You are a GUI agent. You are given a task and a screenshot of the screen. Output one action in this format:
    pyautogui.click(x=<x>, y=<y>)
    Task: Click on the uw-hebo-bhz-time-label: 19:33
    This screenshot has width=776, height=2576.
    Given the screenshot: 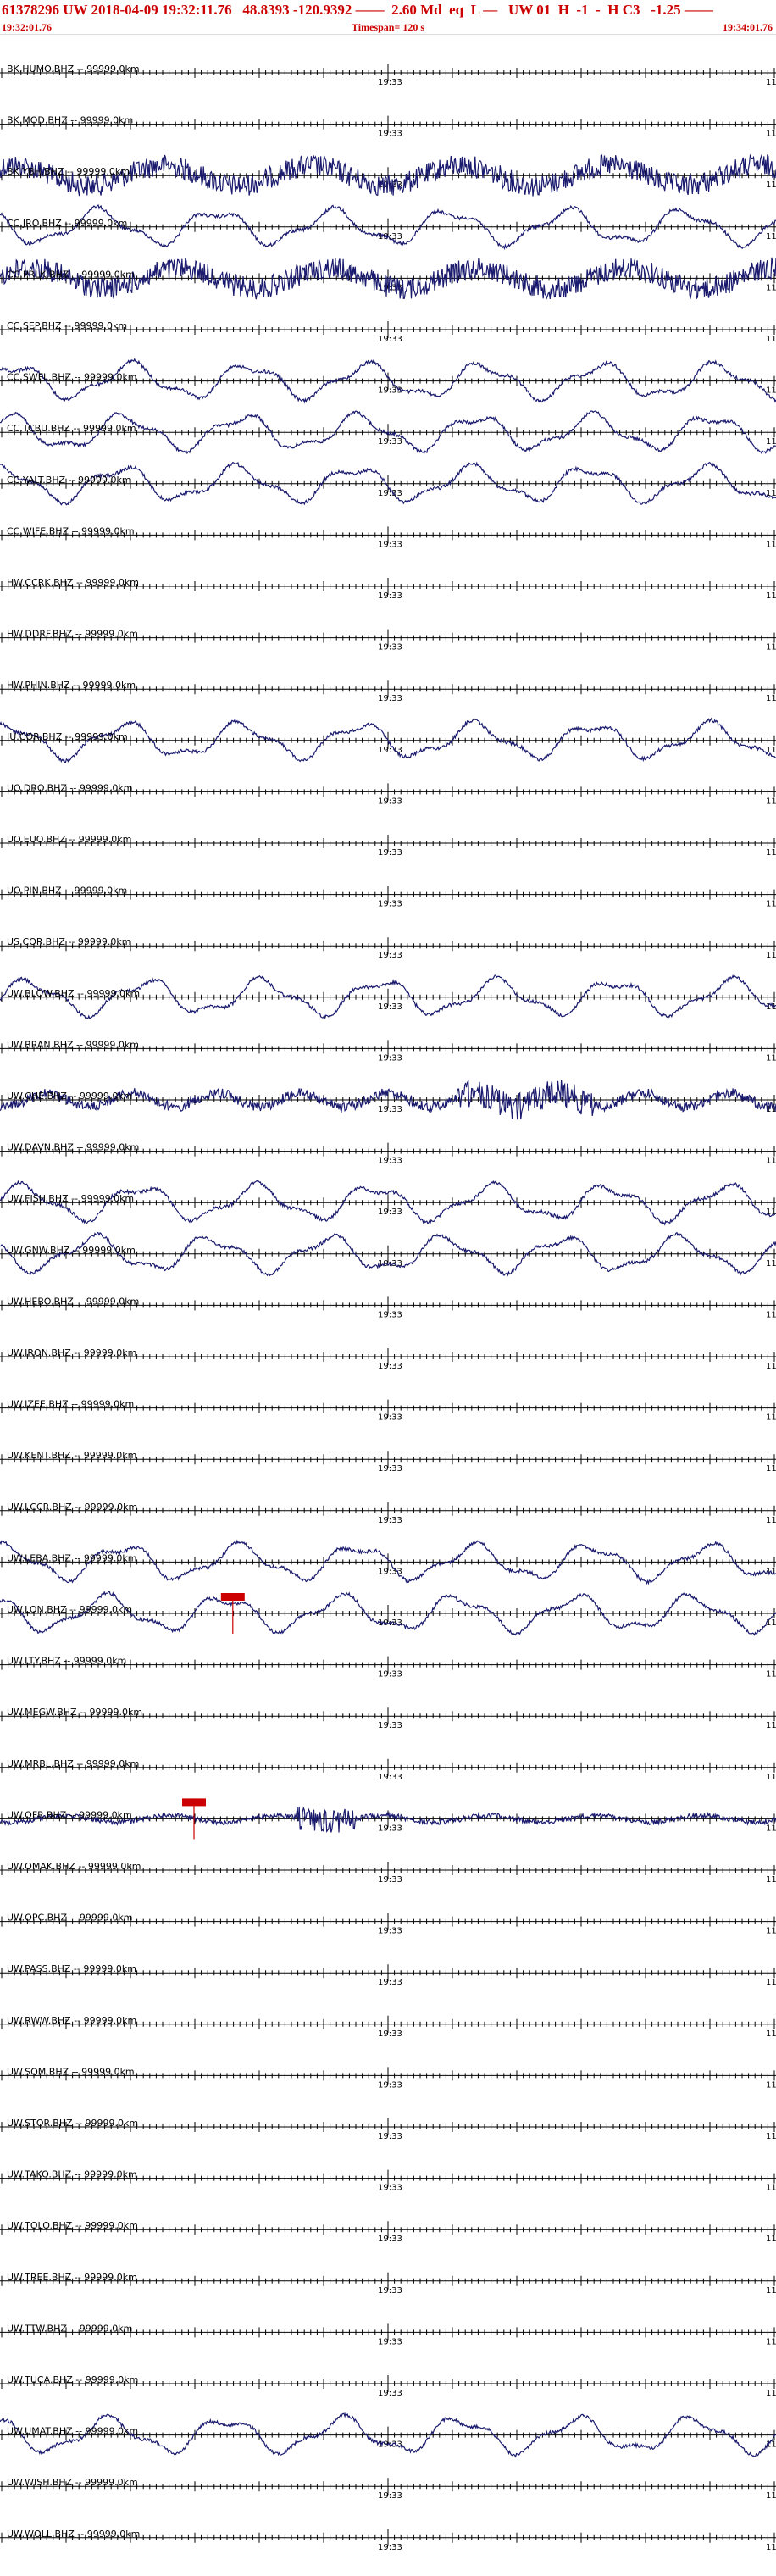 What is the action you would take?
    pyautogui.click(x=390, y=1314)
    